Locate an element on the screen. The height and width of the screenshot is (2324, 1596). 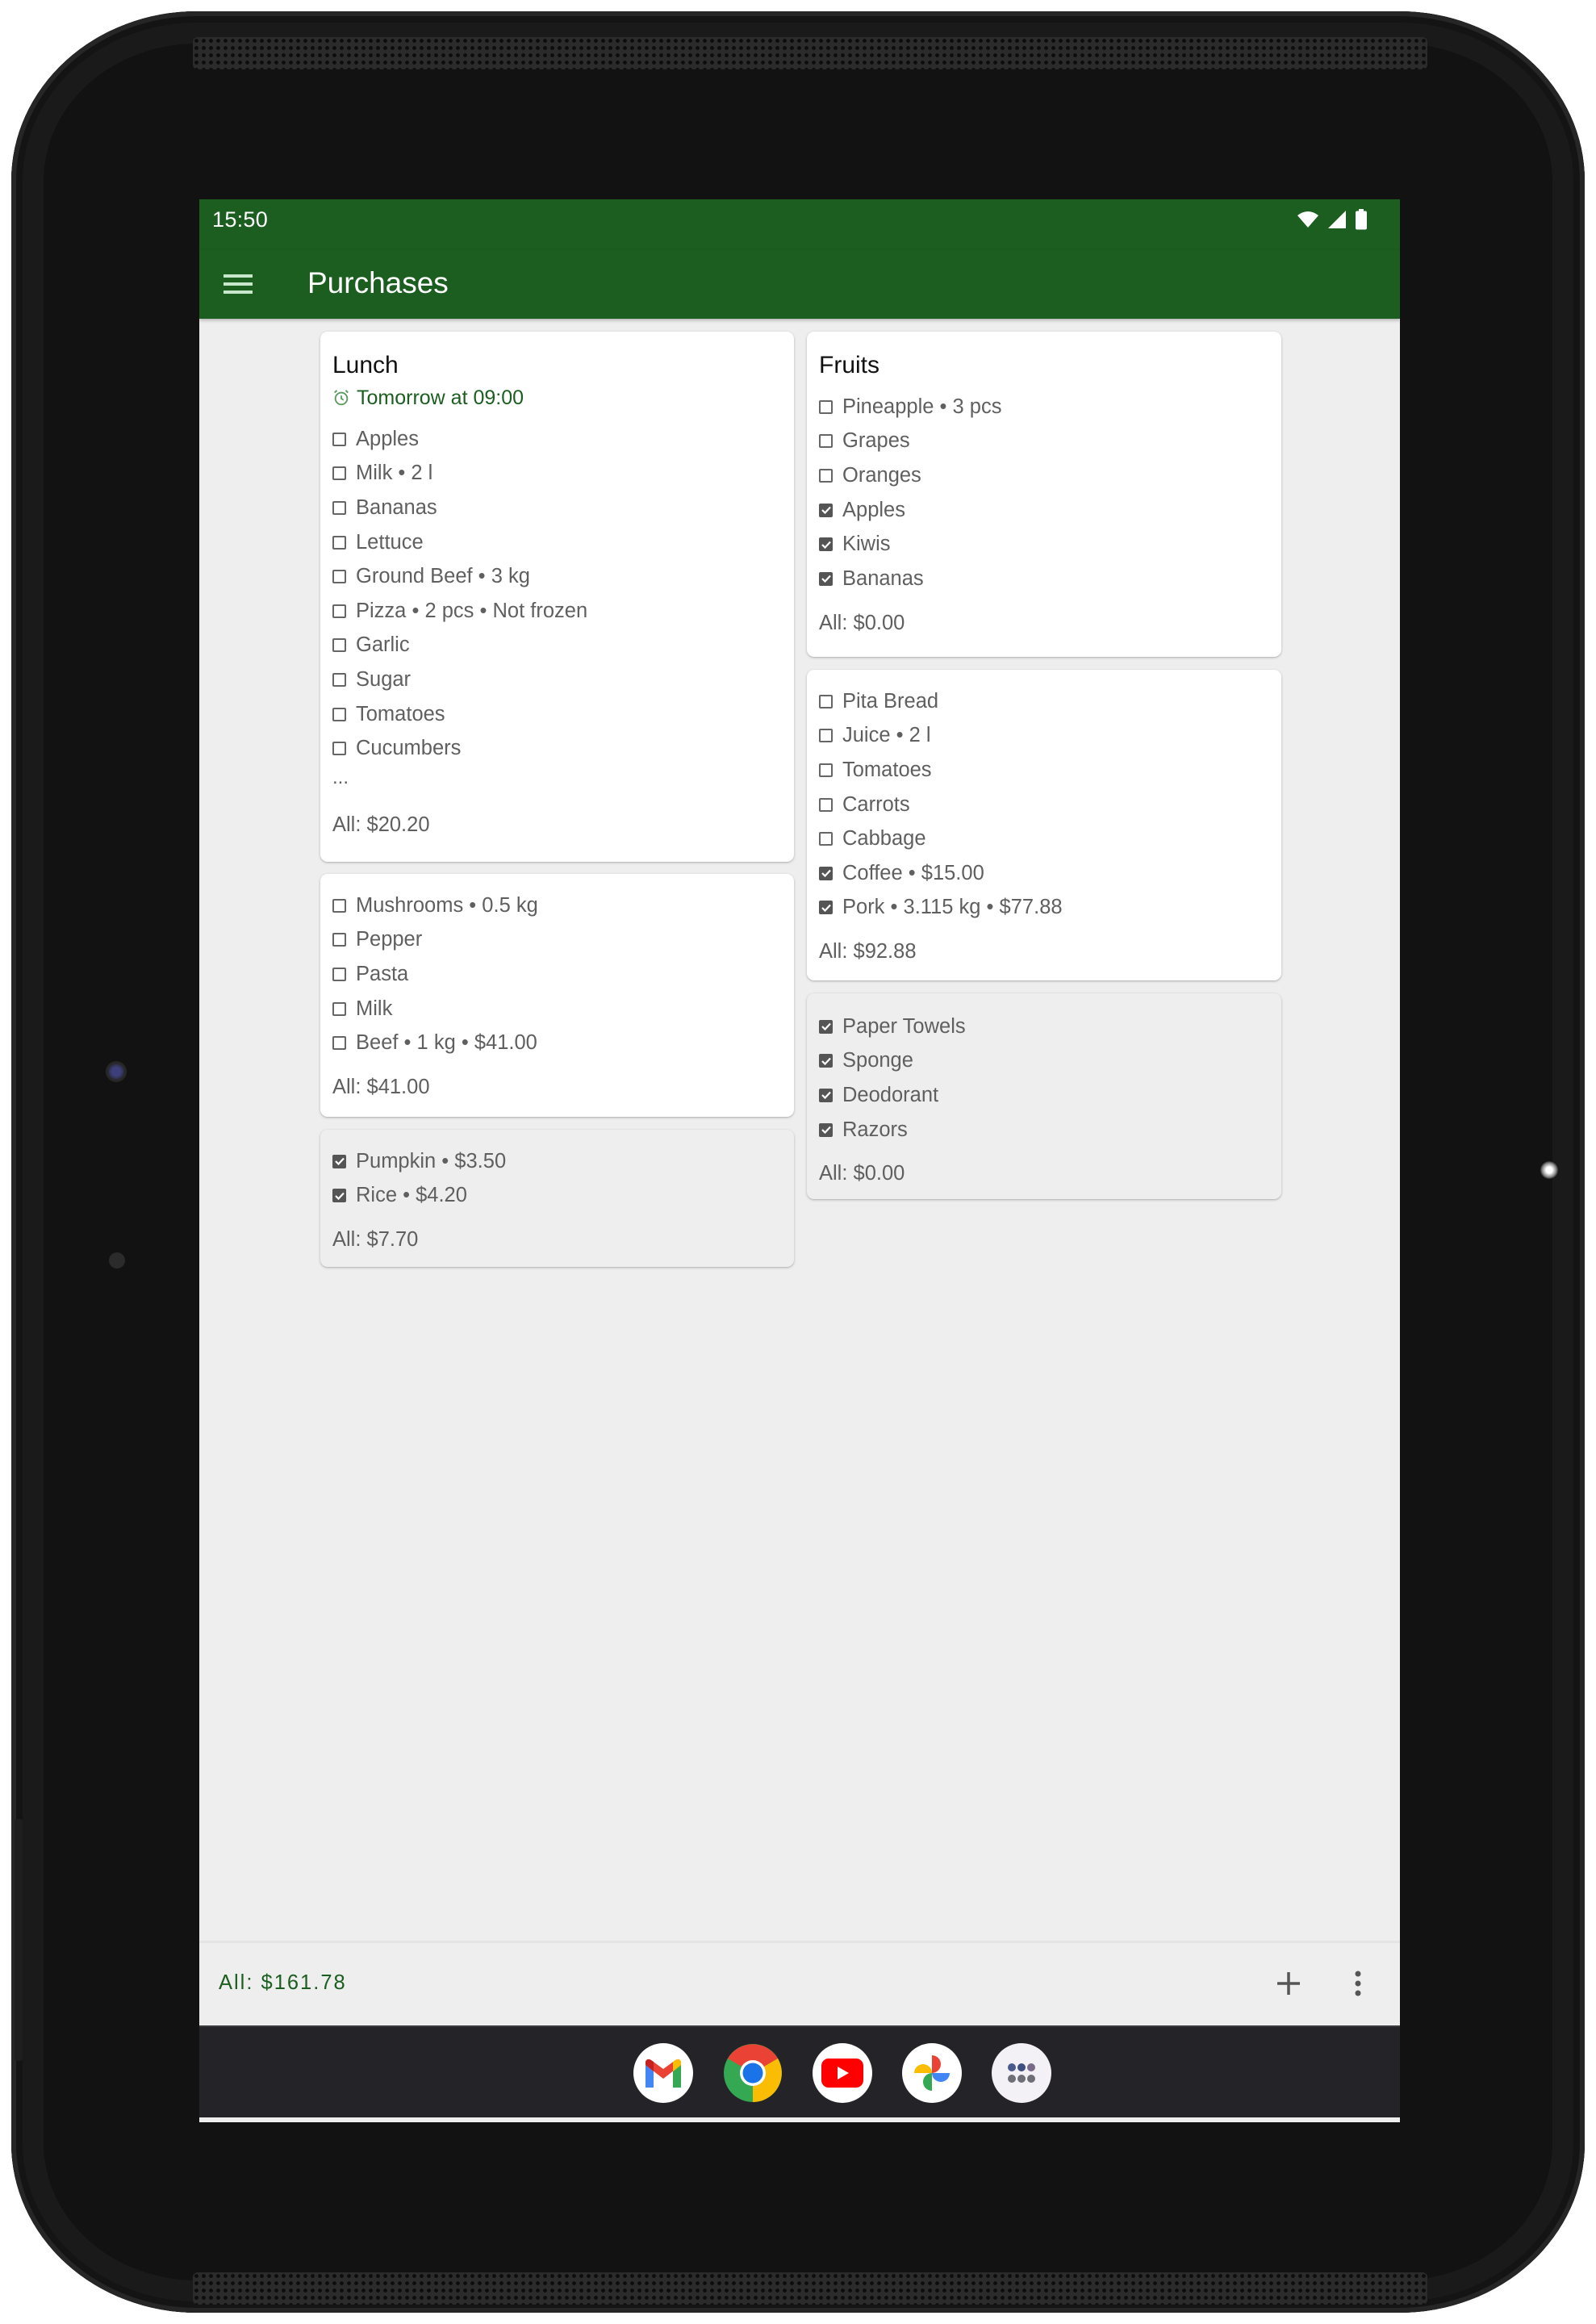
list-item: Mushrooms • 0.5 kg is located at coordinates (556, 905).